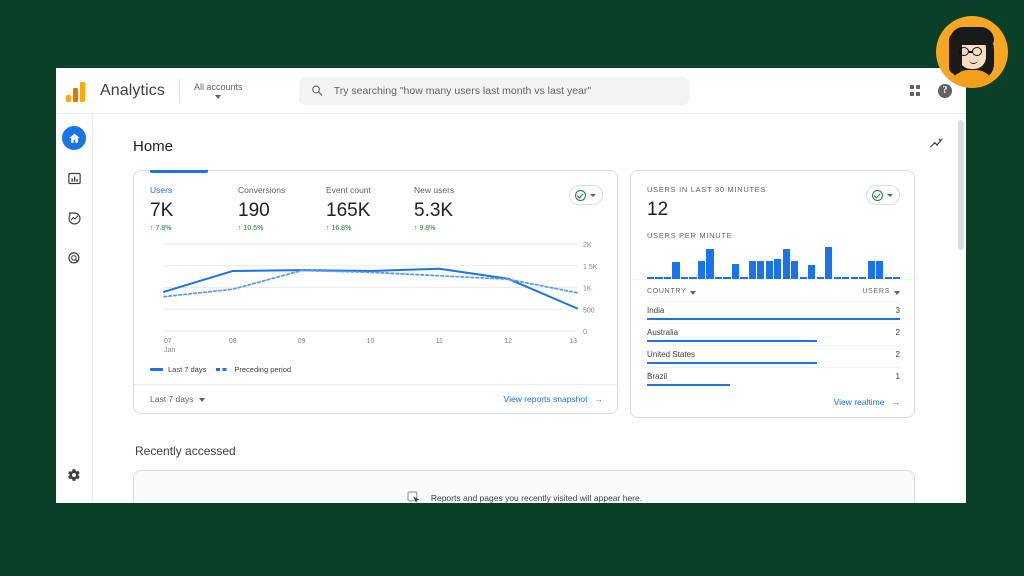 The height and width of the screenshot is (576, 1024). I want to click on view-reports-snapshot-link: View reports snapshot →, so click(553, 399).